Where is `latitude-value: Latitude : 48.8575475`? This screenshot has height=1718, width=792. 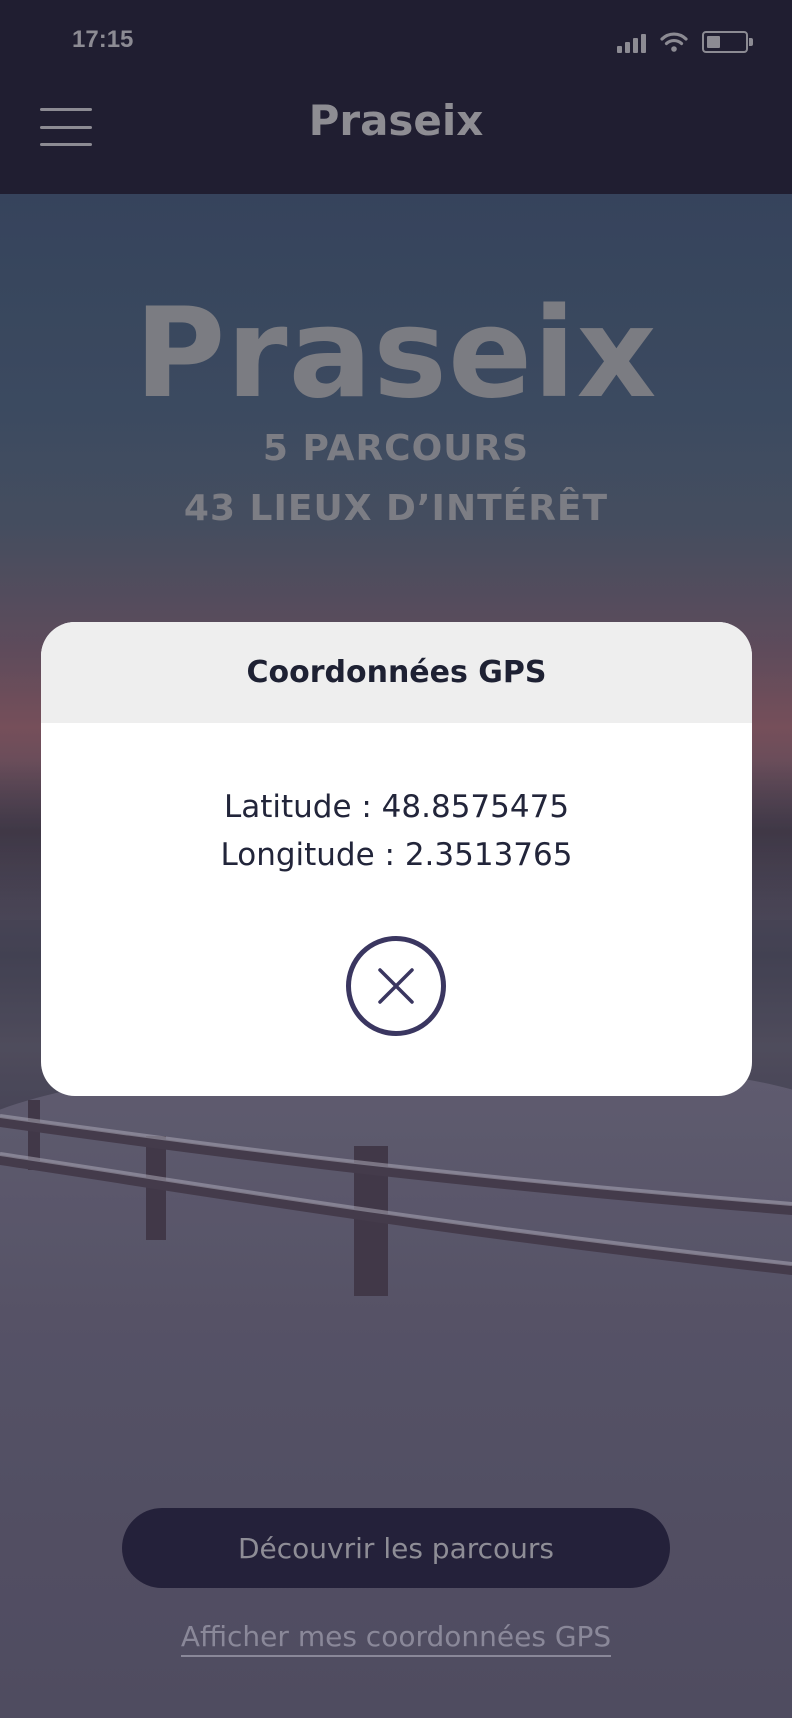
latitude-value: Latitude : 48.8575475 is located at coordinates (396, 807).